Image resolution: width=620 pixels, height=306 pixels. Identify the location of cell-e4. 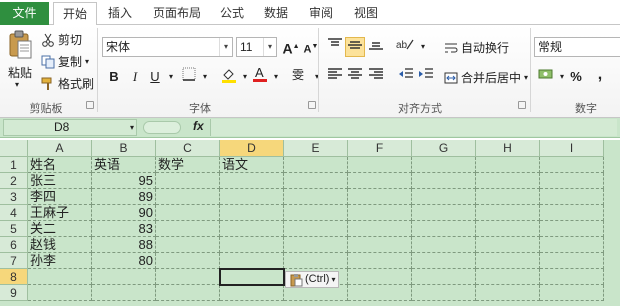
(316, 213).